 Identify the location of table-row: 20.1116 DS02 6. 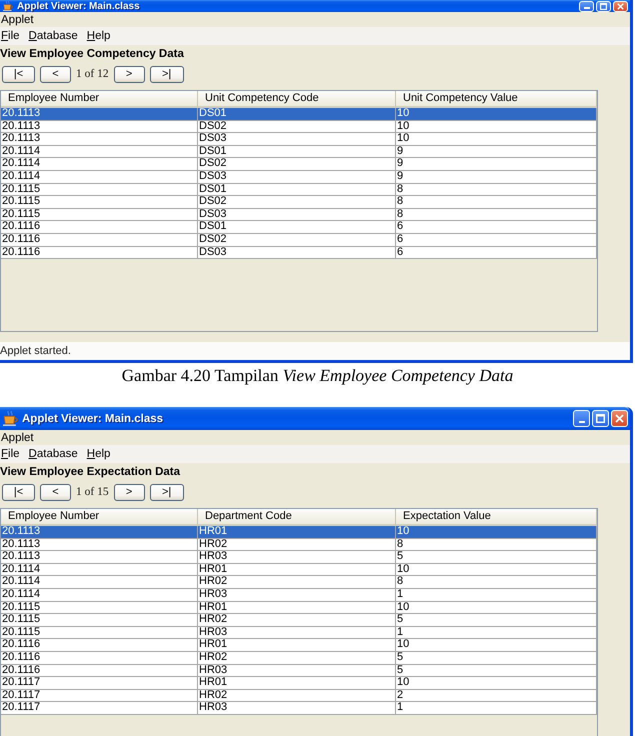
(299, 240).